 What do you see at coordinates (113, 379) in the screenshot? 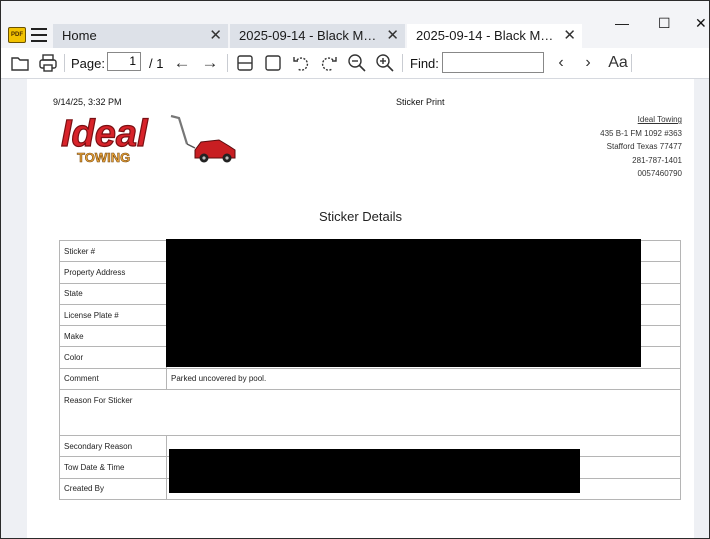
I see `row-label: Comment` at bounding box center [113, 379].